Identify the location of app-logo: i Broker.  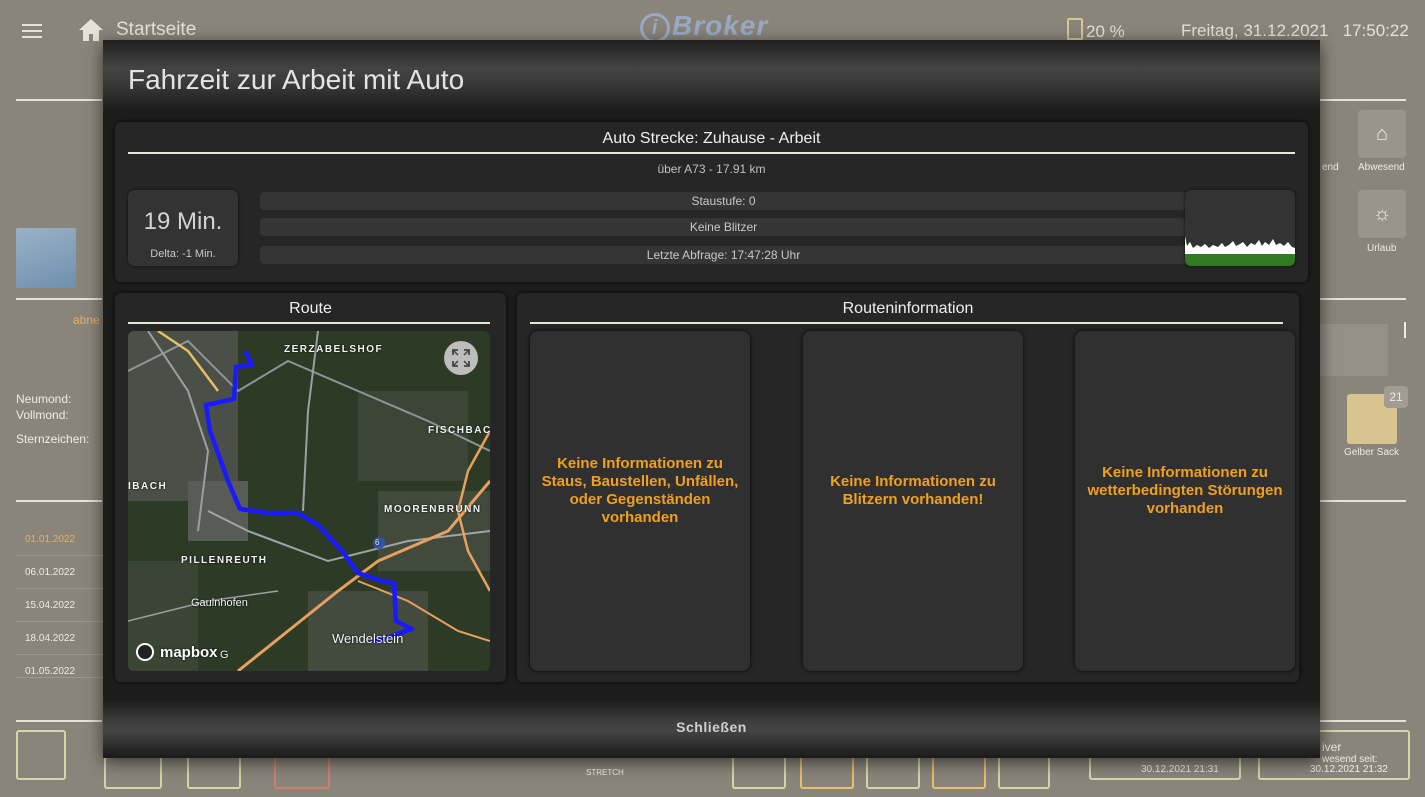
(704, 26).